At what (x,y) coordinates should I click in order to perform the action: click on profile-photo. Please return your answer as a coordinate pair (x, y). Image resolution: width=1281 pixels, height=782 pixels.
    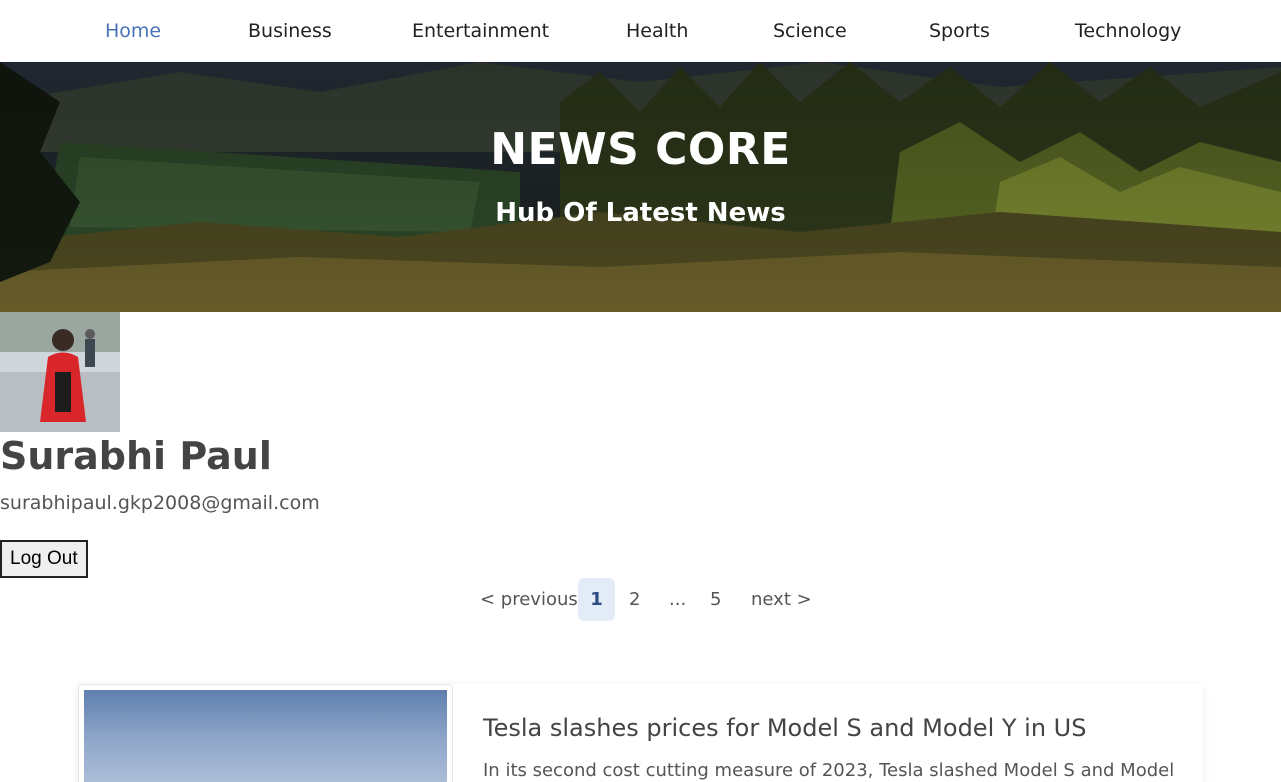
    Looking at the image, I should click on (60, 372).